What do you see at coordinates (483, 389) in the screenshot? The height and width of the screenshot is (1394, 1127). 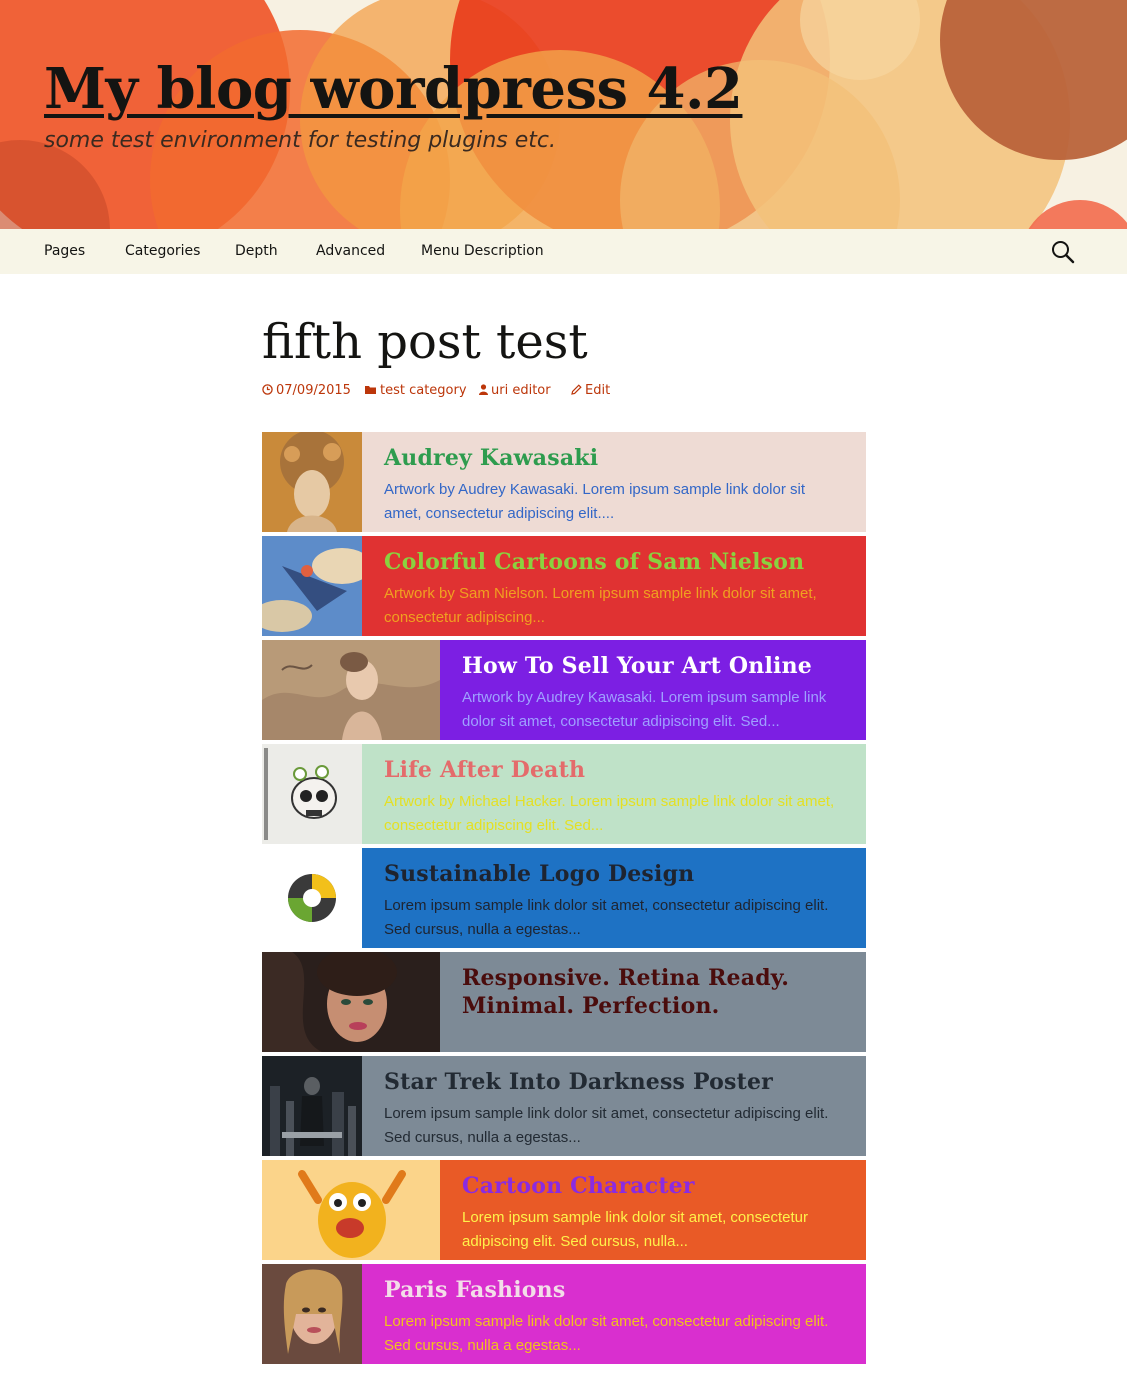 I see `user-icon` at bounding box center [483, 389].